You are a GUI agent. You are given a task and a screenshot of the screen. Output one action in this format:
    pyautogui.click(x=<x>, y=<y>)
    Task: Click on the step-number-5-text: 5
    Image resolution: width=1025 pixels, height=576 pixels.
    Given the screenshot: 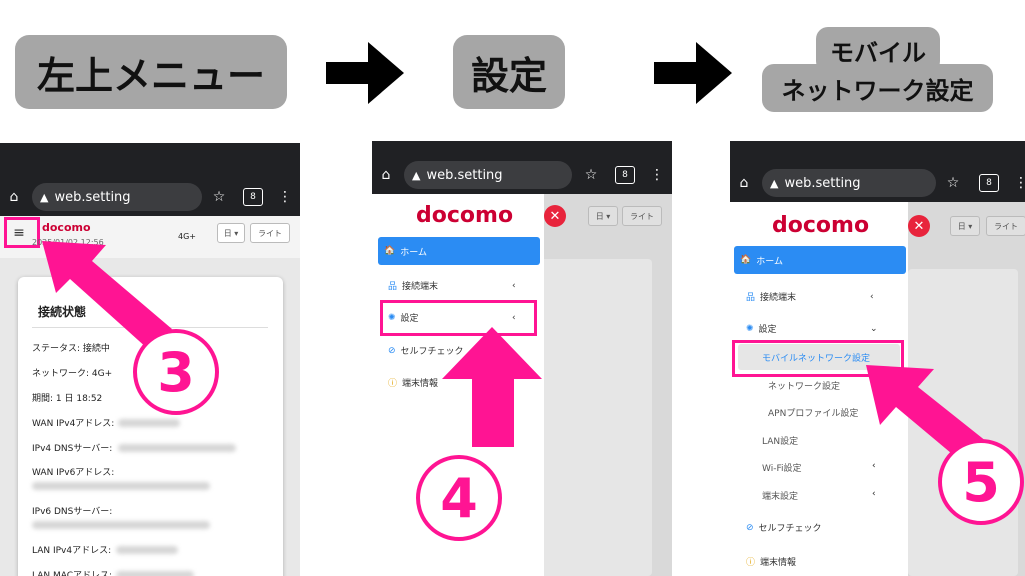 What is the action you would take?
    pyautogui.click(x=981, y=482)
    